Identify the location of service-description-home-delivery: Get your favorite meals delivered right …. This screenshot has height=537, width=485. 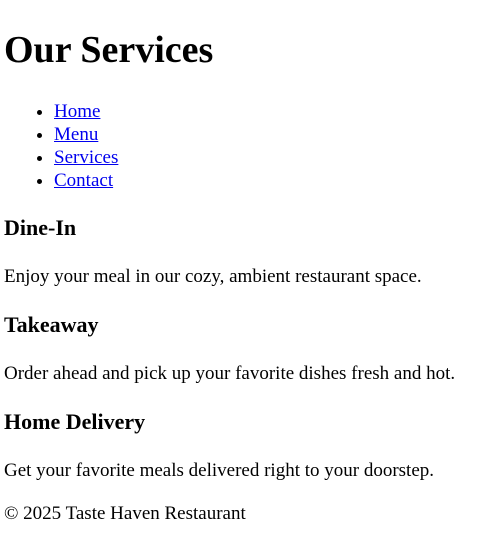
(219, 470).